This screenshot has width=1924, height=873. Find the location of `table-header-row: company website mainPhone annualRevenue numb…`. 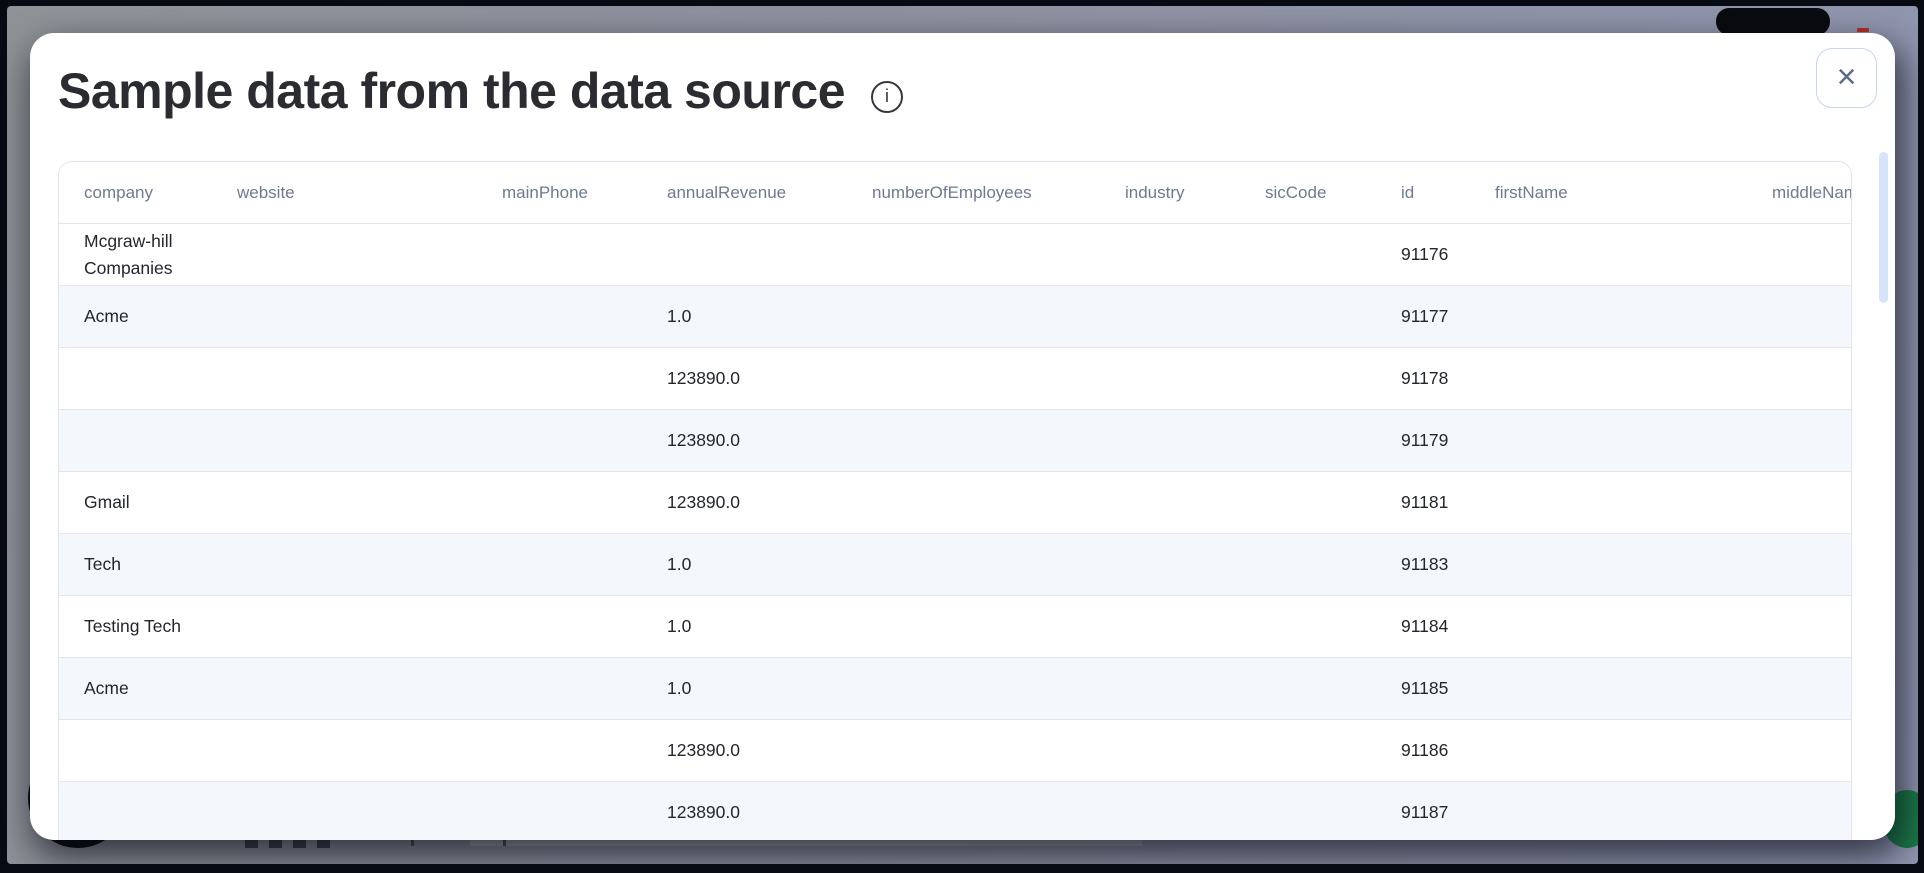

table-header-row: company website mainPhone annualRevenue numb… is located at coordinates (955, 192).